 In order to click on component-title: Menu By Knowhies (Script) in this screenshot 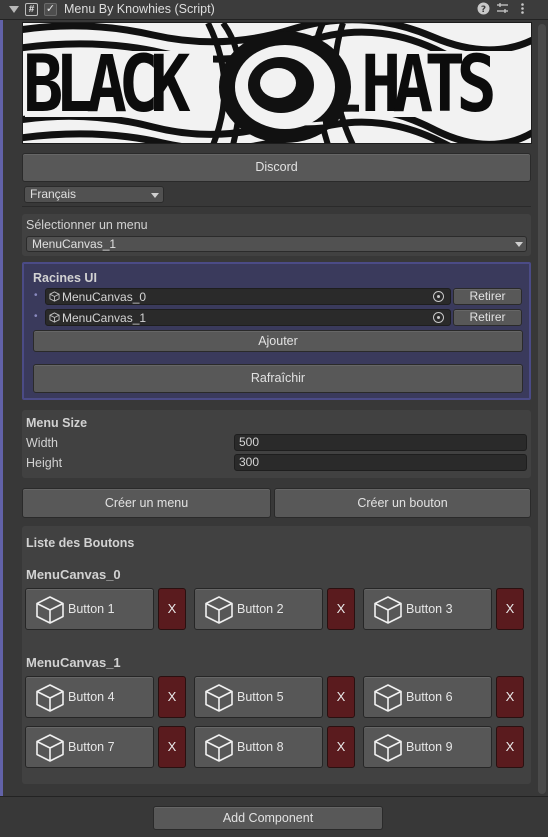, I will do `click(139, 9)`.